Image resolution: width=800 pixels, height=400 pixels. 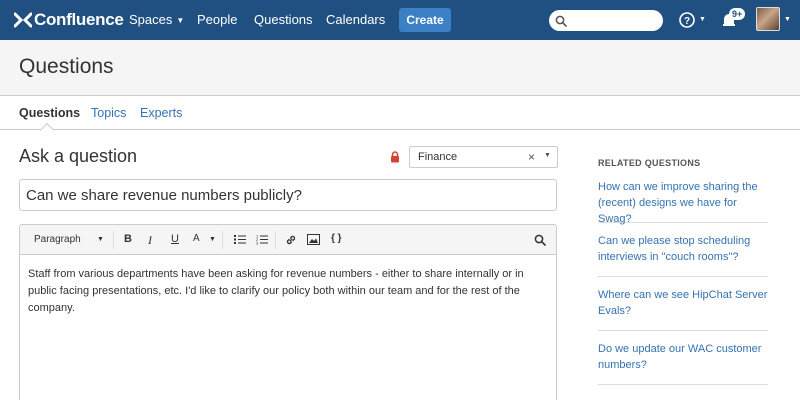 I want to click on tab-bar: Questions Topics Experts, so click(x=400, y=113).